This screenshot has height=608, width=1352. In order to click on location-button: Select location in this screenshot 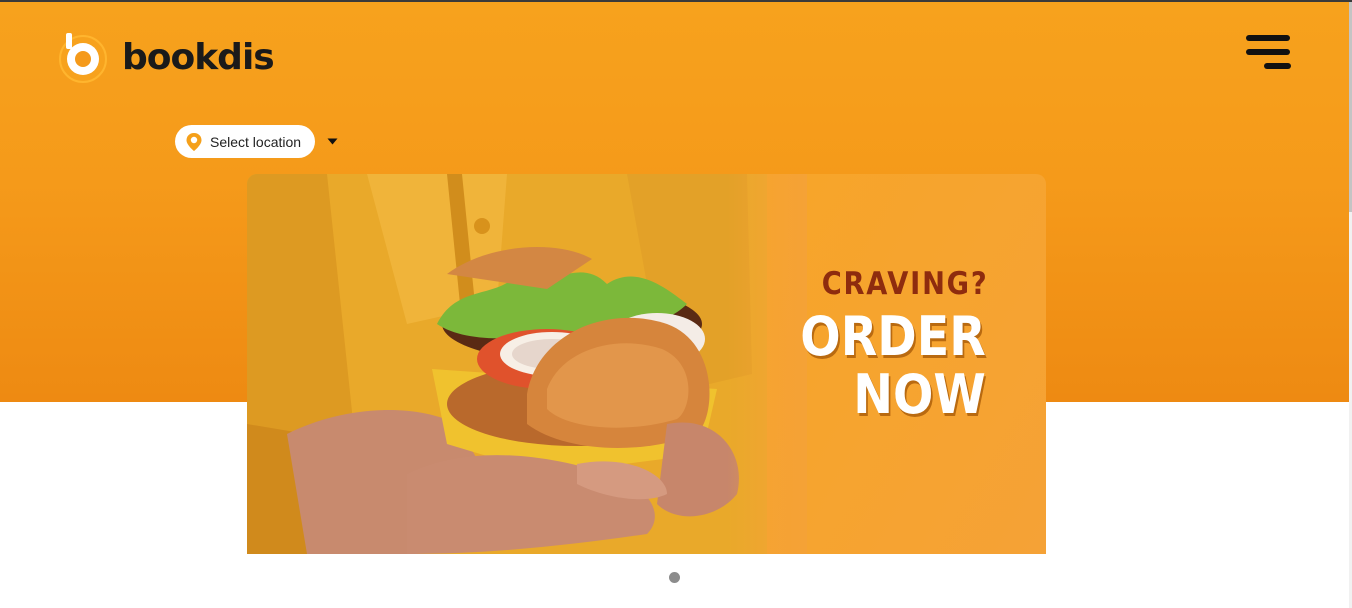, I will do `click(245, 141)`.